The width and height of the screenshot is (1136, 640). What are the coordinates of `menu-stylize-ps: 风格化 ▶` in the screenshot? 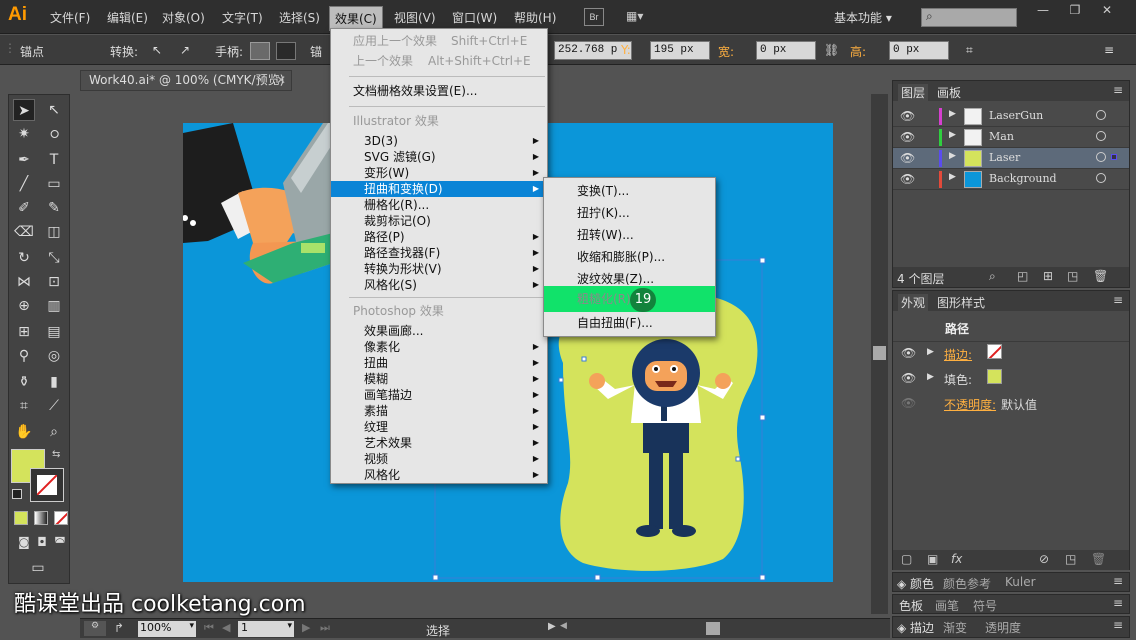 It's located at (439, 475).